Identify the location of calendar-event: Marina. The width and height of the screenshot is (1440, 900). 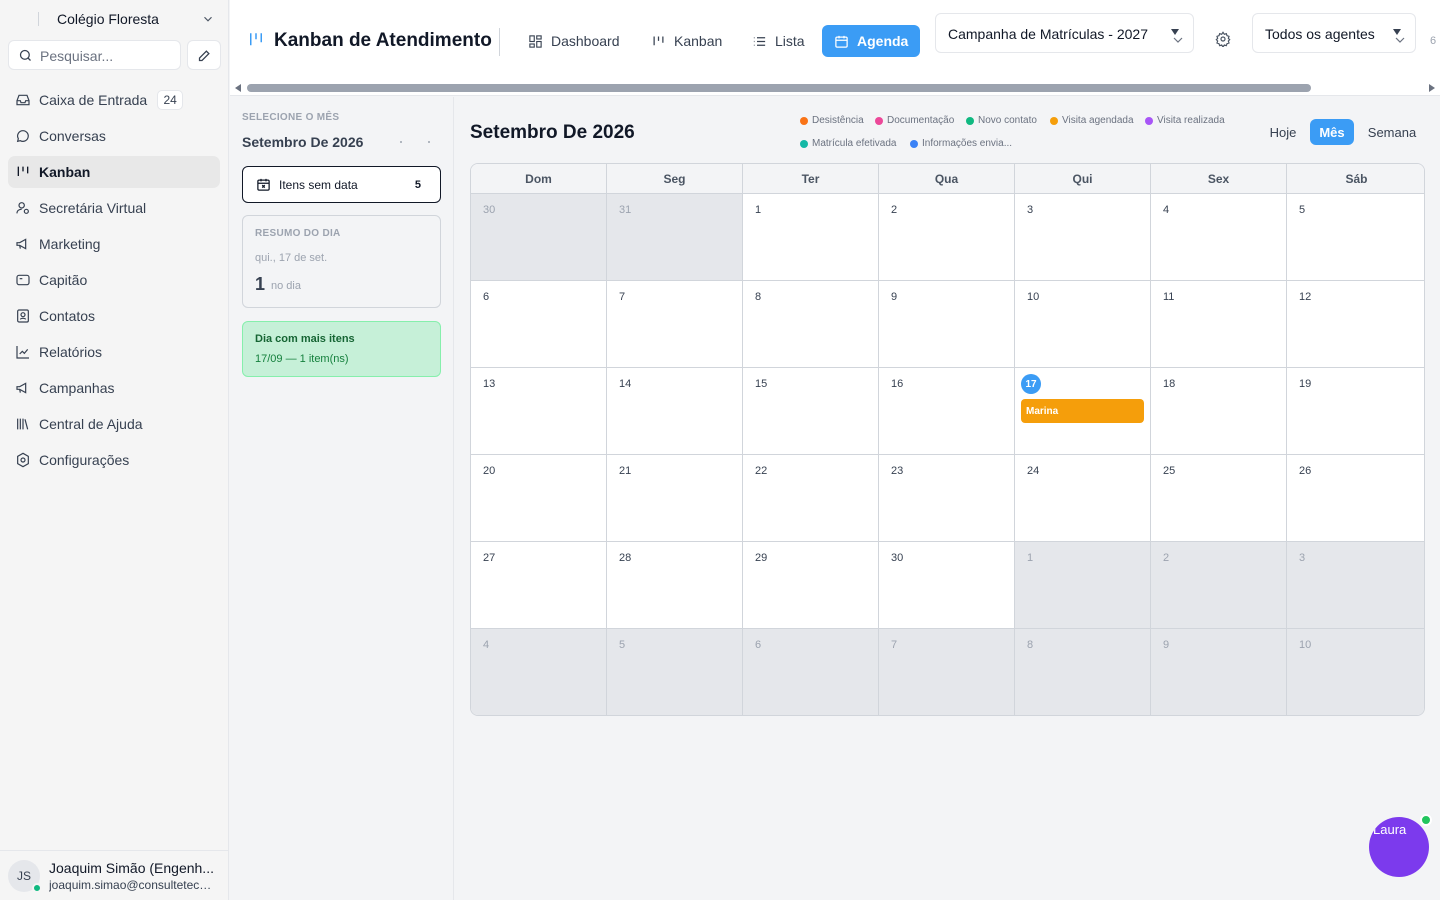
(1082, 411).